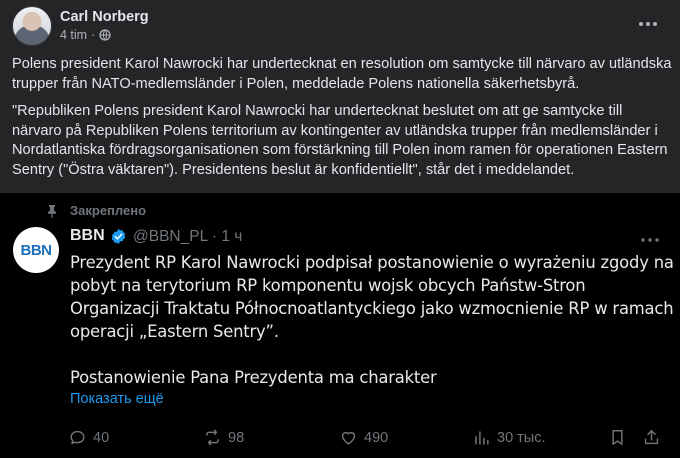 This screenshot has height=458, width=680. What do you see at coordinates (77, 437) in the screenshot?
I see `reply-icon` at bounding box center [77, 437].